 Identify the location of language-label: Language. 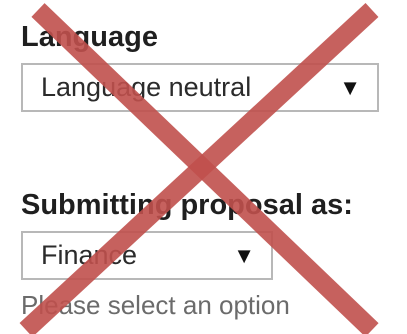
(89, 37).